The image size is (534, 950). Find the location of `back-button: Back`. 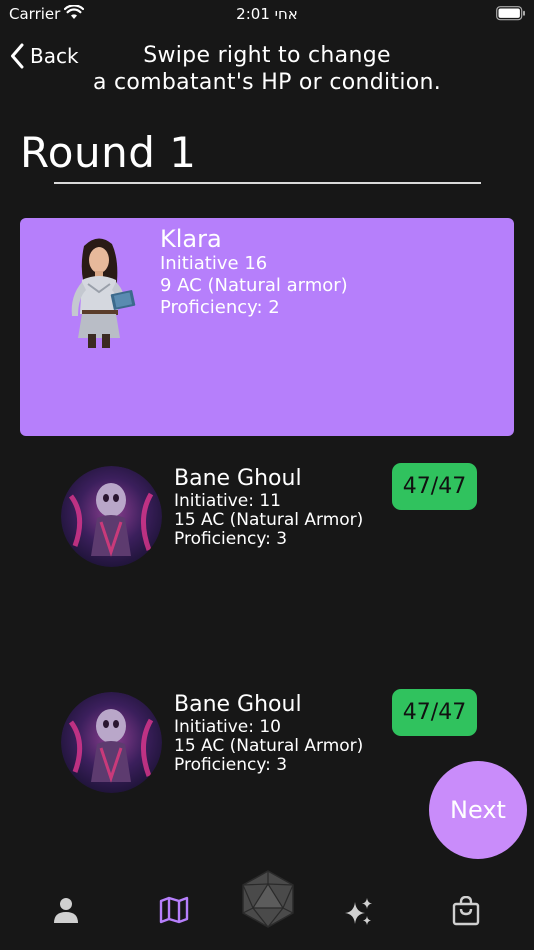

back-button: Back is located at coordinates (44, 56).